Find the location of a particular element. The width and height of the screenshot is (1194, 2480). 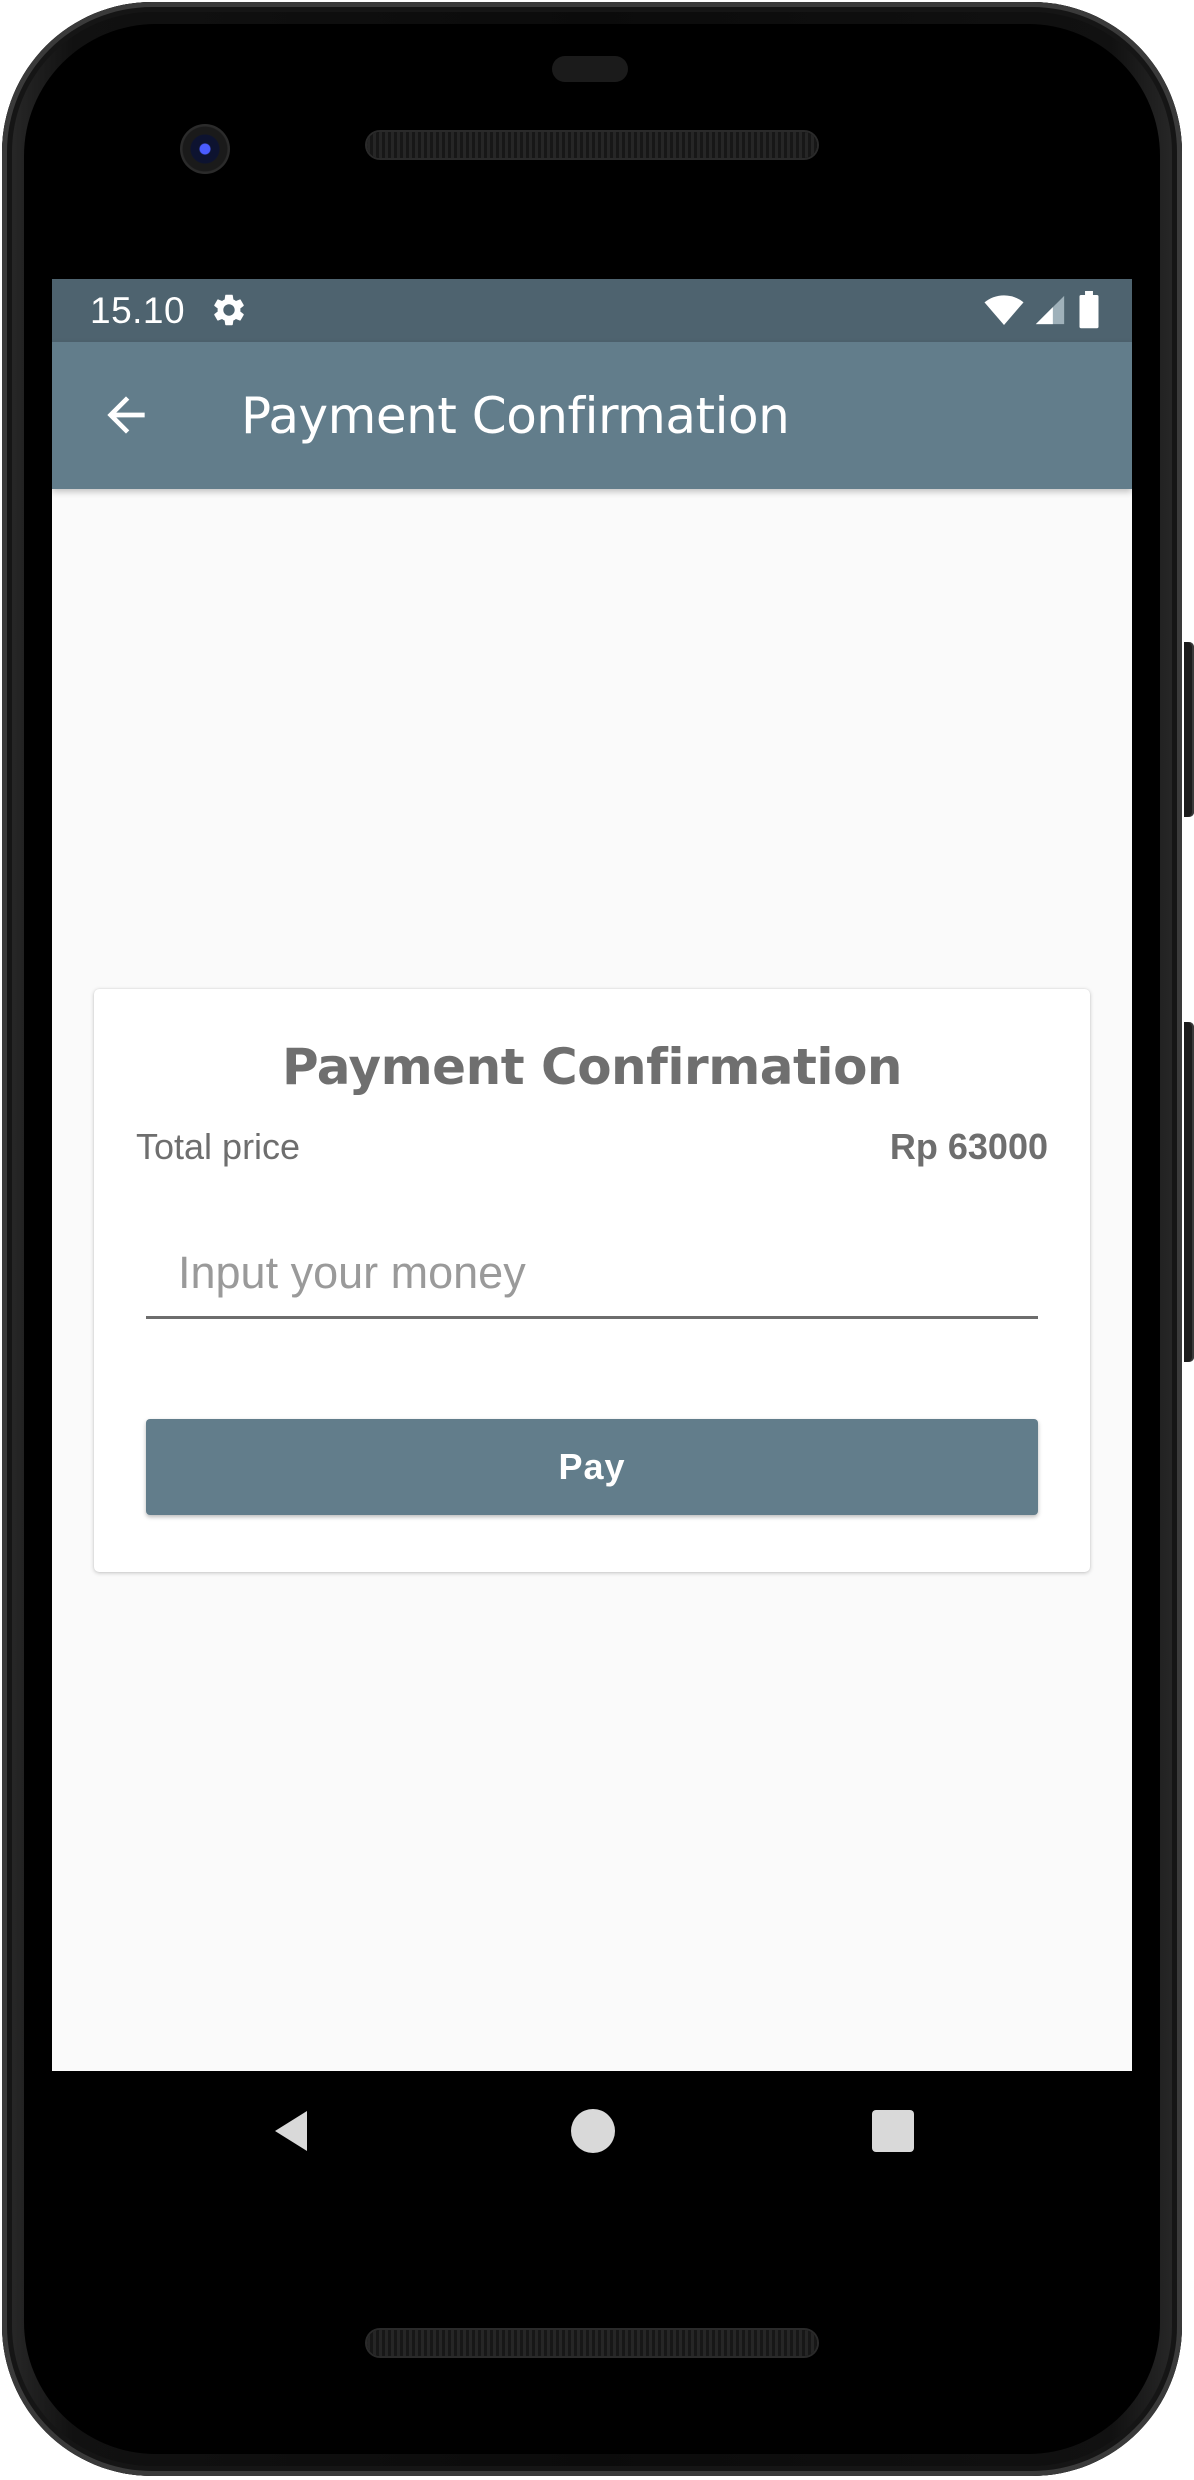

arrow-left-icon is located at coordinates (126, 415).